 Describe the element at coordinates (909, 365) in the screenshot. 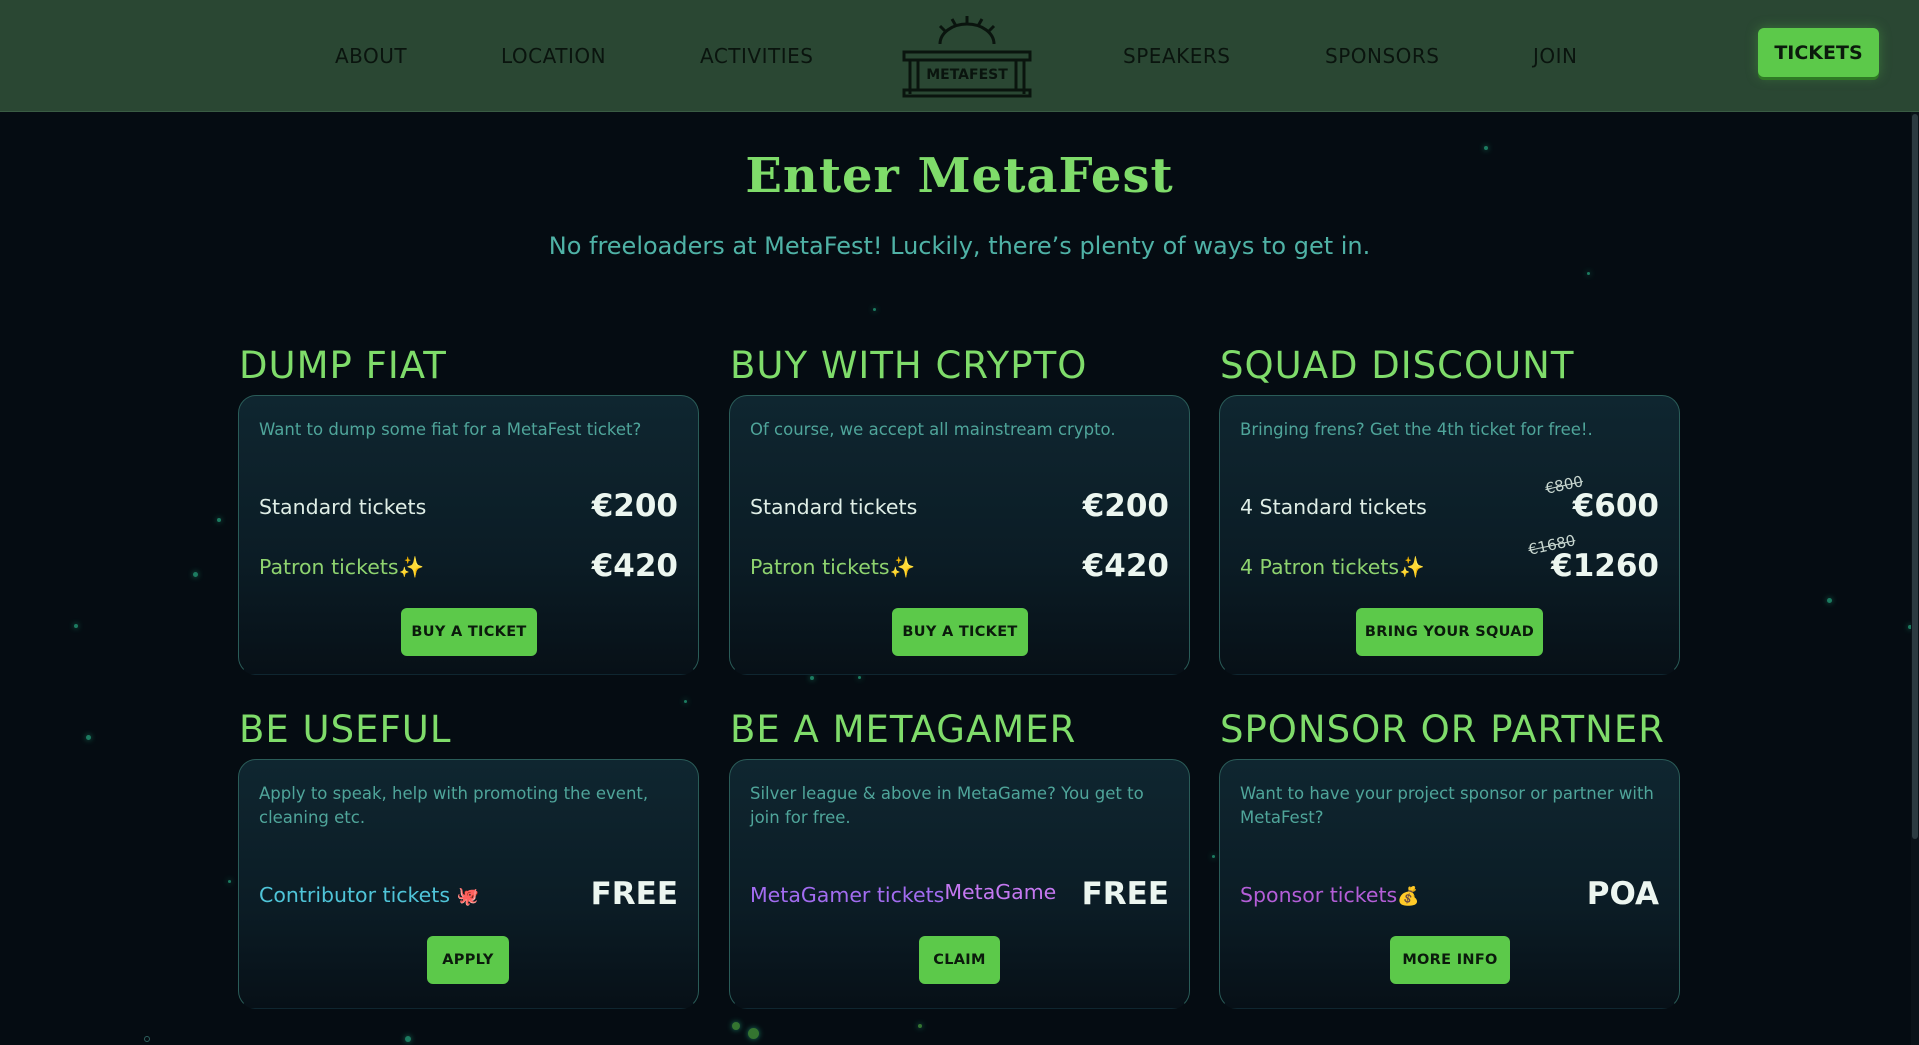

I see `section-title-buy-with-crypto: BUY WITH CRYPTO` at that location.